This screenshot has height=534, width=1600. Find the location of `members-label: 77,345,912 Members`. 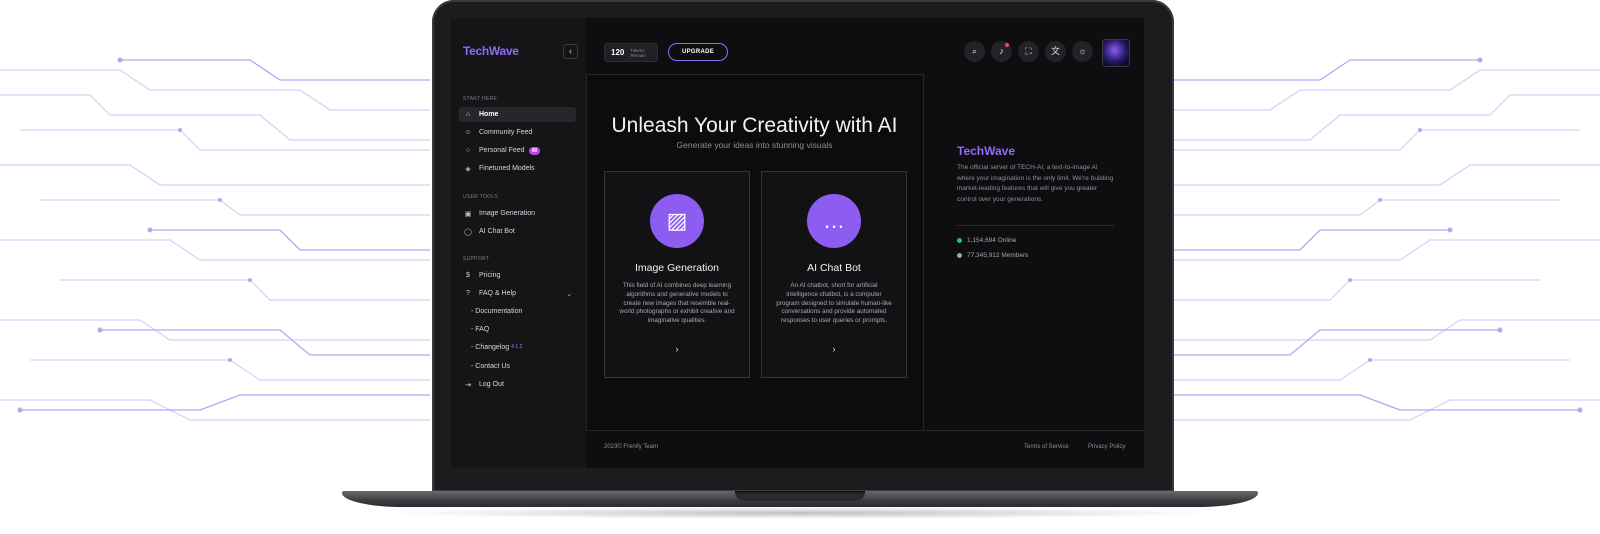

members-label: 77,345,912 Members is located at coordinates (998, 255).